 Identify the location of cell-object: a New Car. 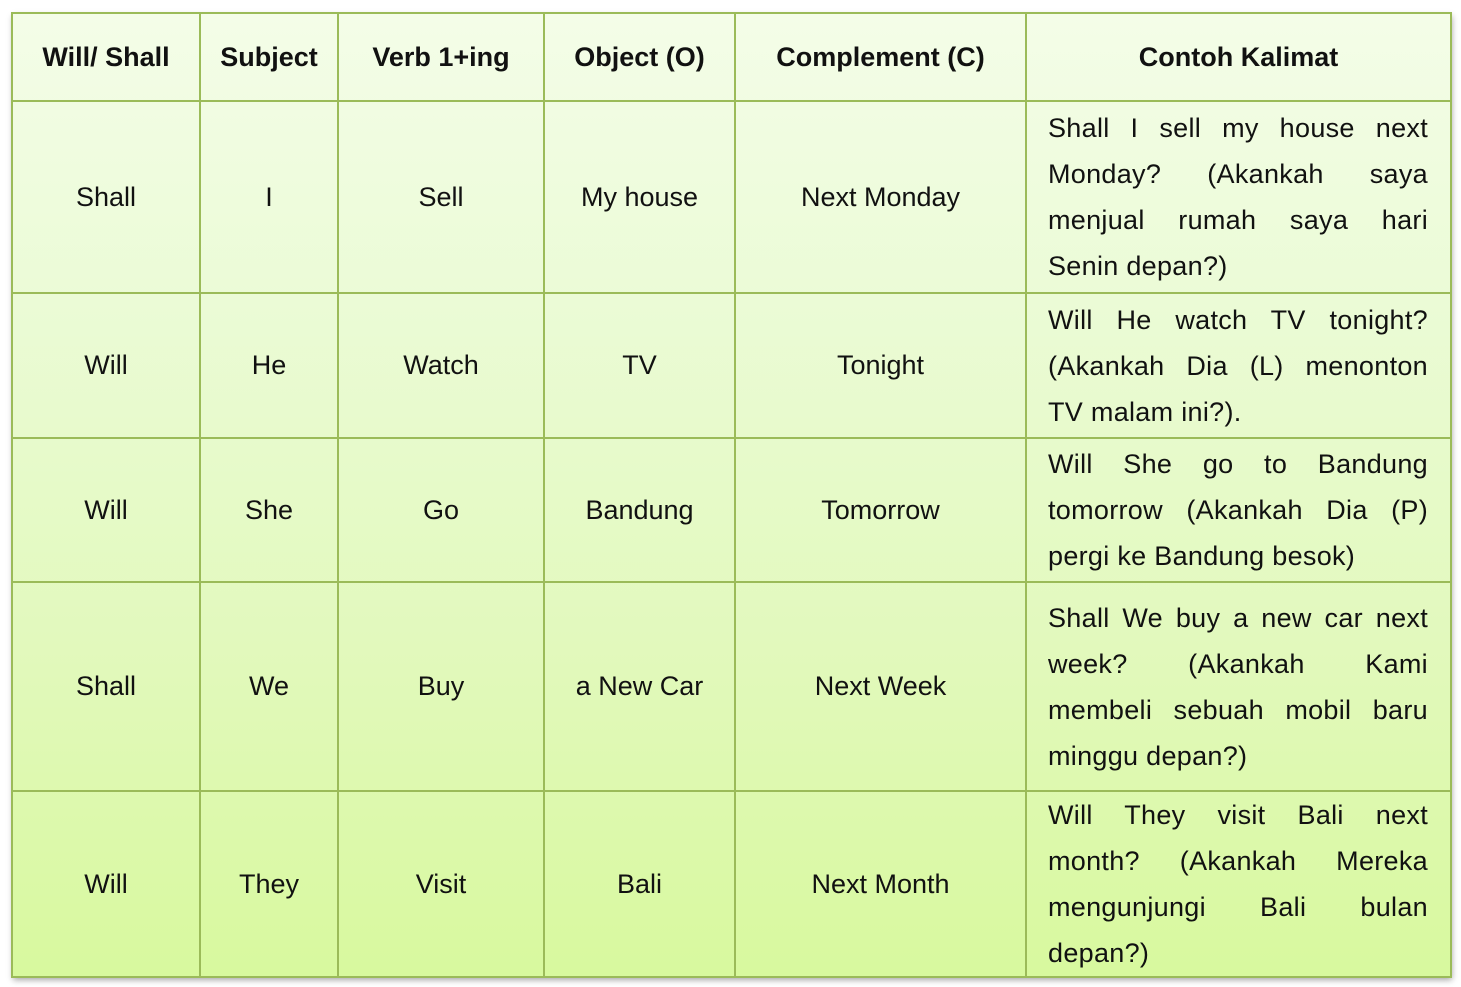
(639, 686).